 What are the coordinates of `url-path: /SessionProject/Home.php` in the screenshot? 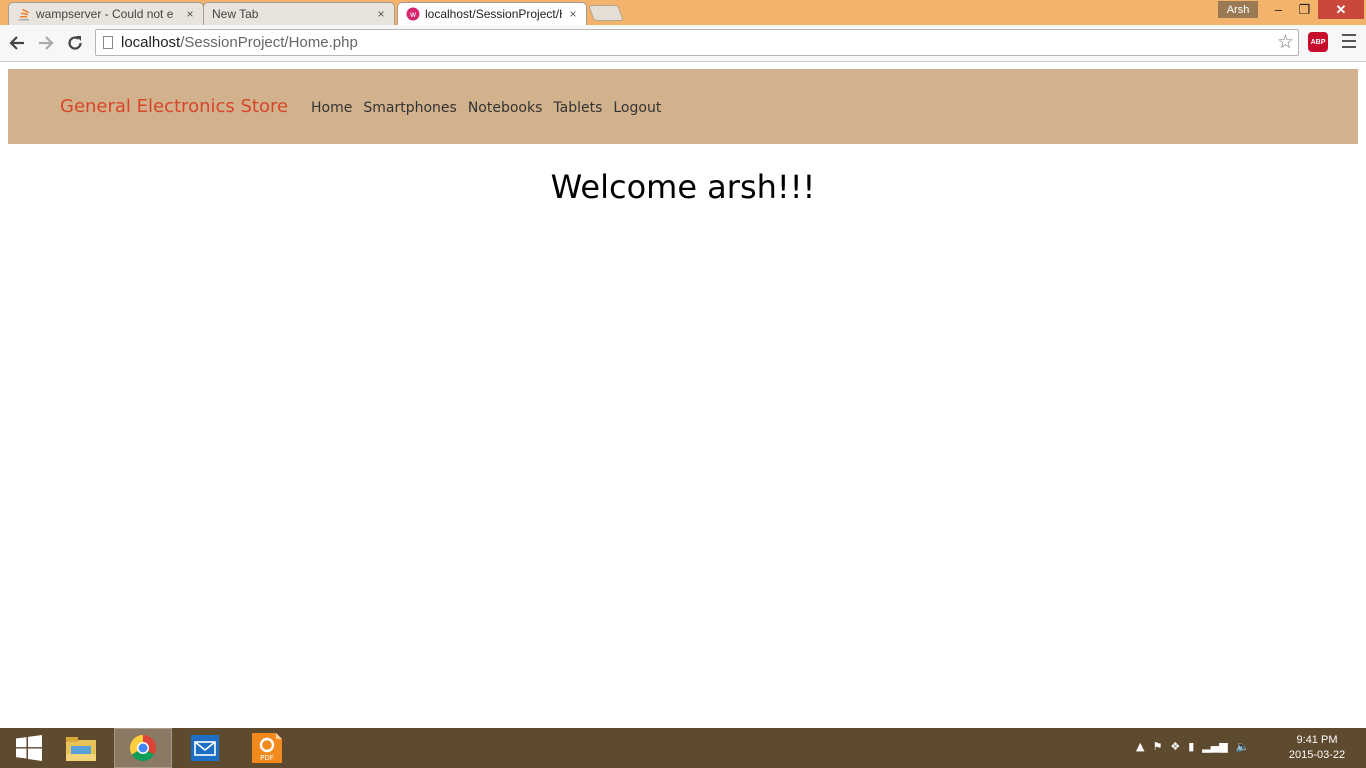 It's located at (269, 42).